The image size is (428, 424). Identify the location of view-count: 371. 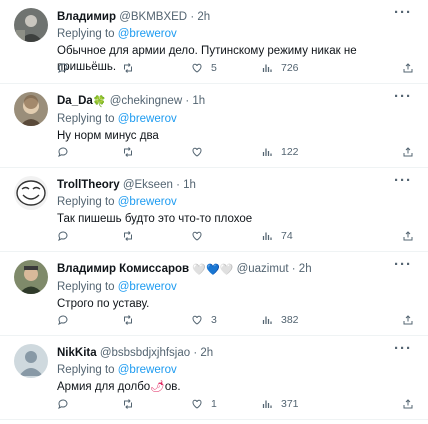
(290, 404).